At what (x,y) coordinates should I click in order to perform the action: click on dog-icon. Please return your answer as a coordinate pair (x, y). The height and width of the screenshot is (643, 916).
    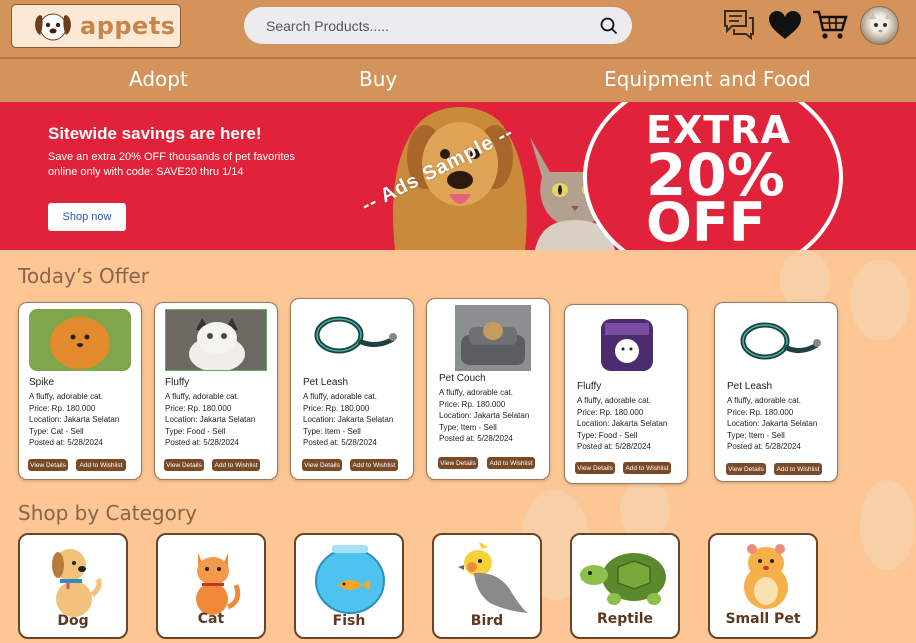
    Looking at the image, I should click on (77, 583).